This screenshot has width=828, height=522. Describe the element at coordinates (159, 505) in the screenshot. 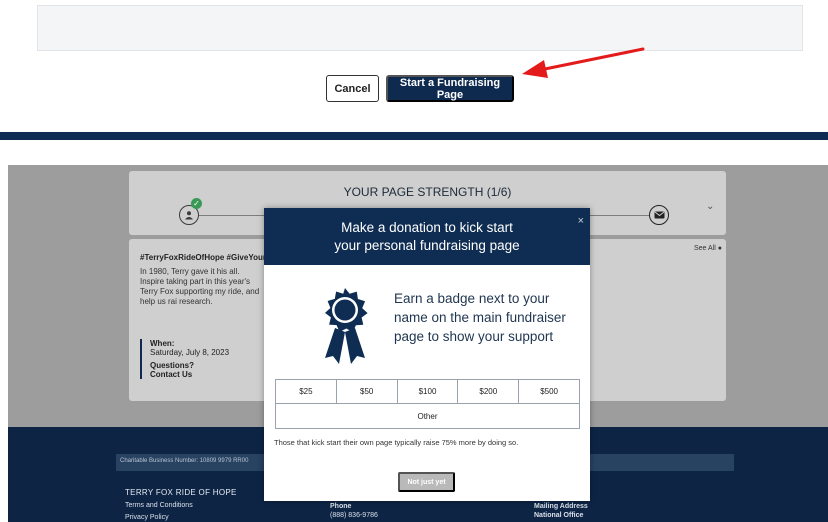

I see `terms-link: Terms and Conditions` at that location.